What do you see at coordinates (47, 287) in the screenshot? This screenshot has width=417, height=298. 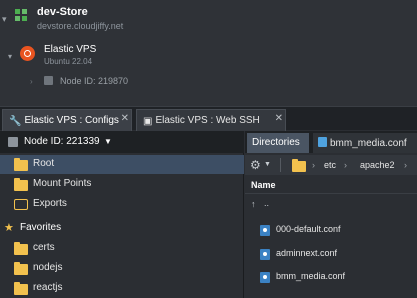 I see `favorite-item-reactjs: reactjs` at bounding box center [47, 287].